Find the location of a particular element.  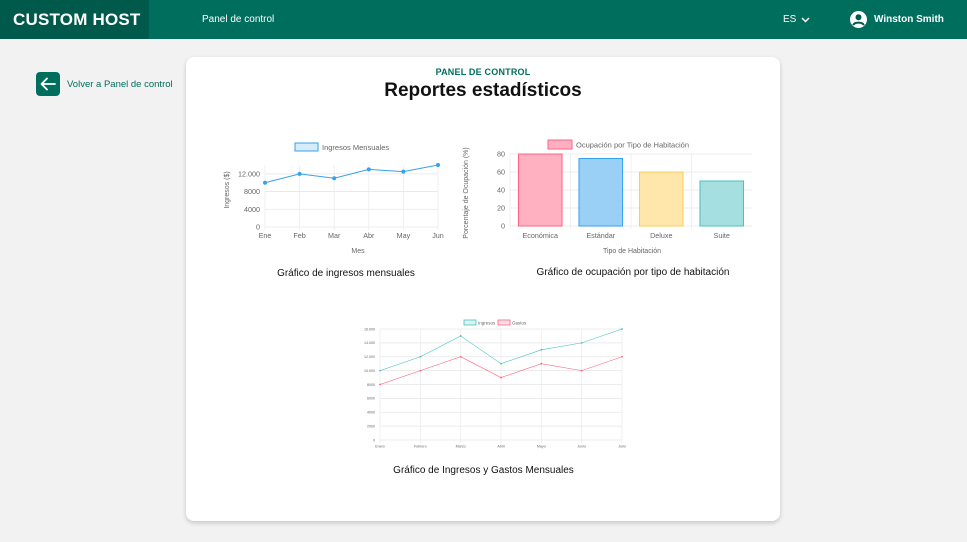

back-button is located at coordinates (48, 84).